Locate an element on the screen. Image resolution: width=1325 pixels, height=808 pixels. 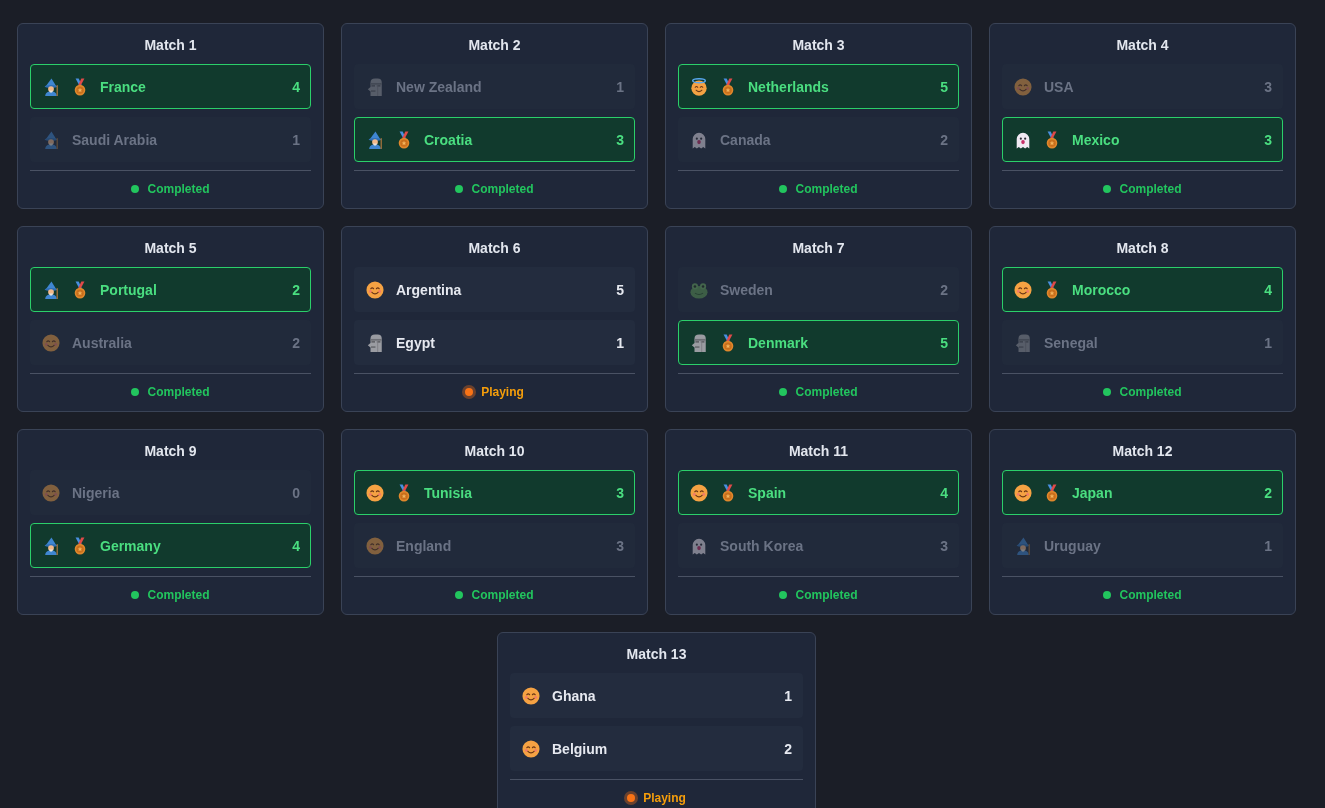
team-name: Uruguay is located at coordinates (1073, 545).